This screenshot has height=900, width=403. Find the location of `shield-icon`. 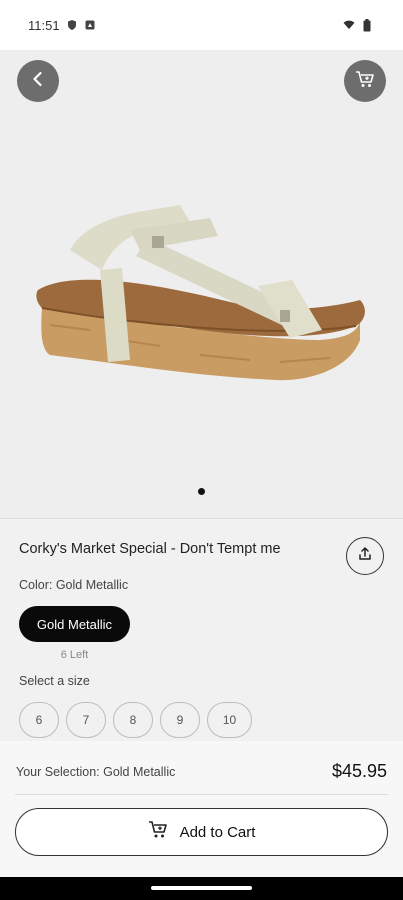

shield-icon is located at coordinates (72, 25).